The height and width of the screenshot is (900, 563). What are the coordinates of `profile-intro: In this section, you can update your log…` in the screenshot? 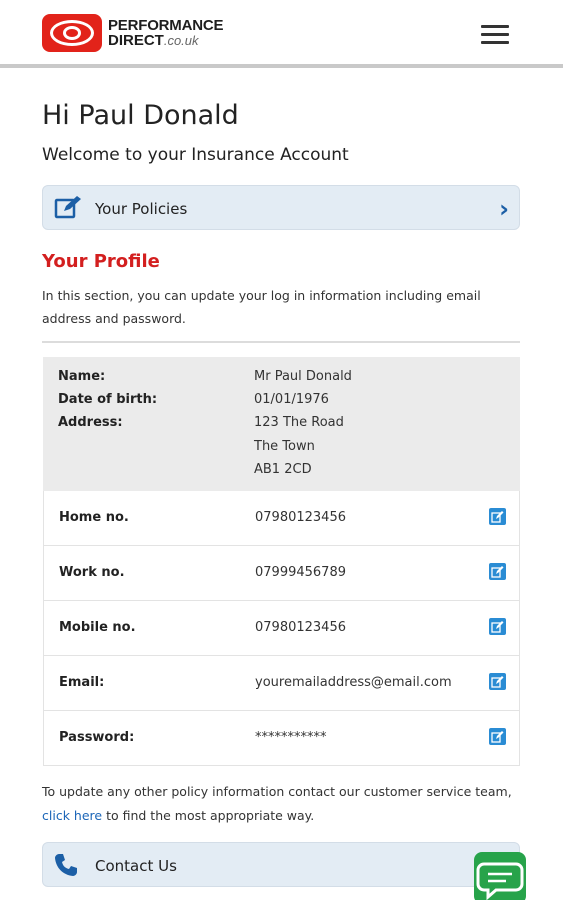 It's located at (261, 307).